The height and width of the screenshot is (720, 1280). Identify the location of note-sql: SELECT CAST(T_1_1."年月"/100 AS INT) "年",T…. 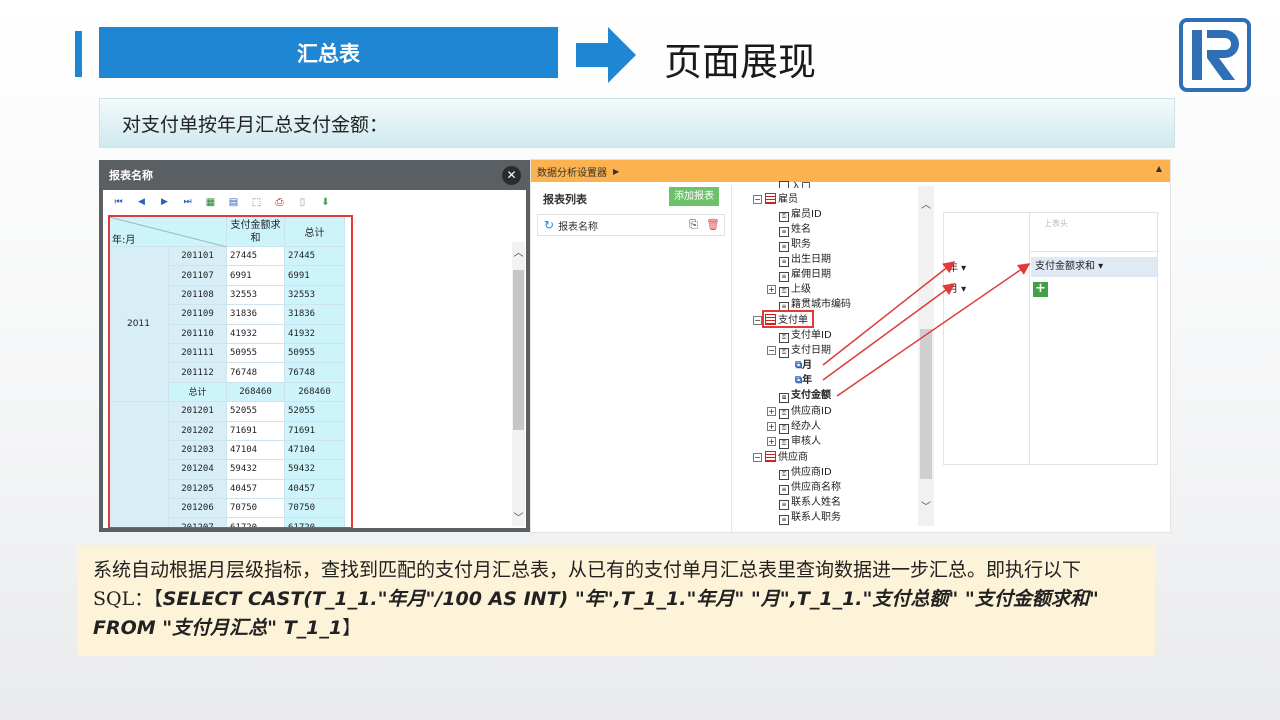
(596, 613).